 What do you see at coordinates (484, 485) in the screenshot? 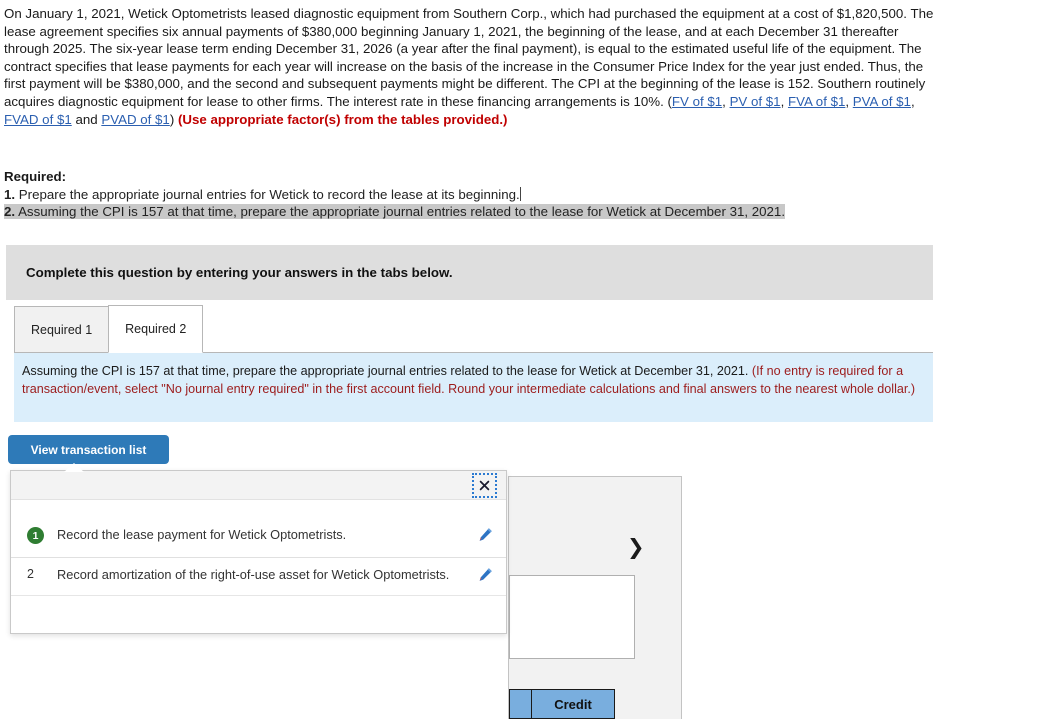
I see `close-x-icon` at bounding box center [484, 485].